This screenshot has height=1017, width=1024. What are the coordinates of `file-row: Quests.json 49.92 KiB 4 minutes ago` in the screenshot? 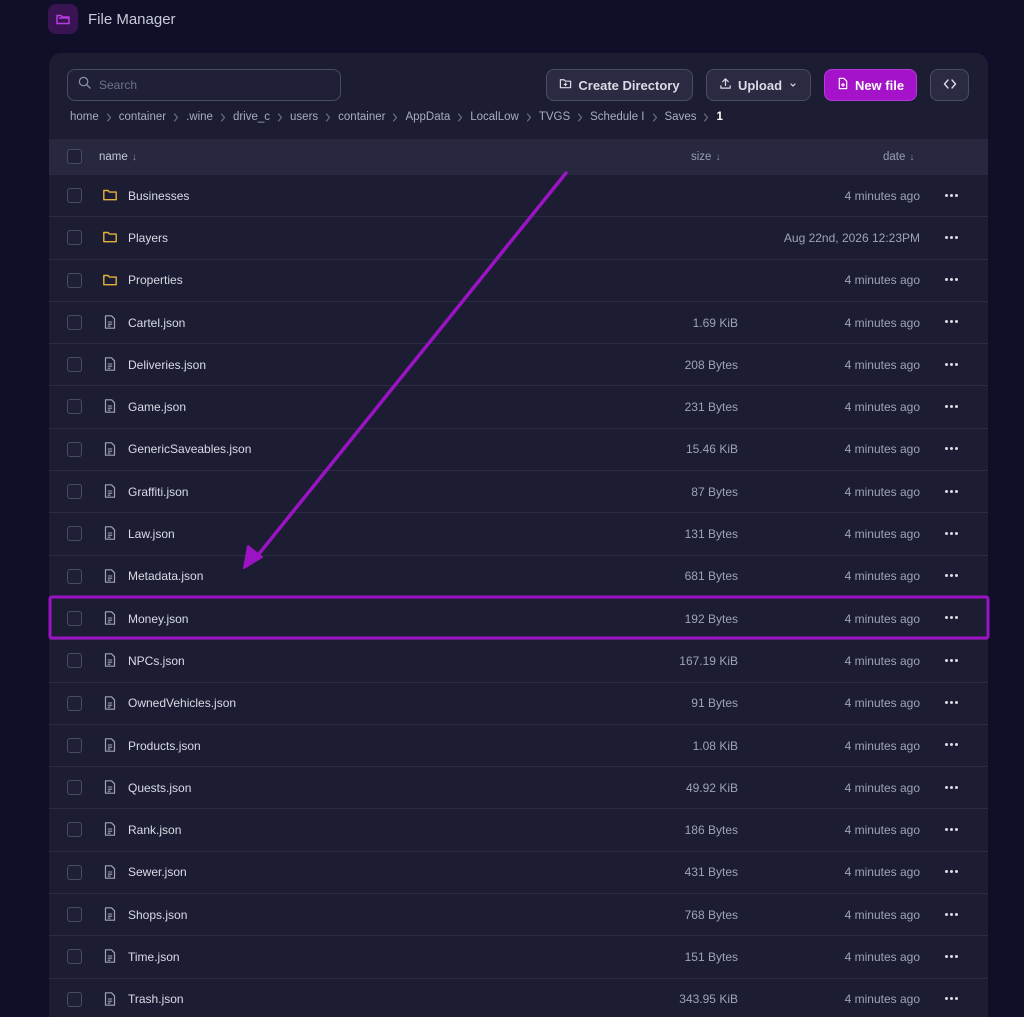 It's located at (518, 788).